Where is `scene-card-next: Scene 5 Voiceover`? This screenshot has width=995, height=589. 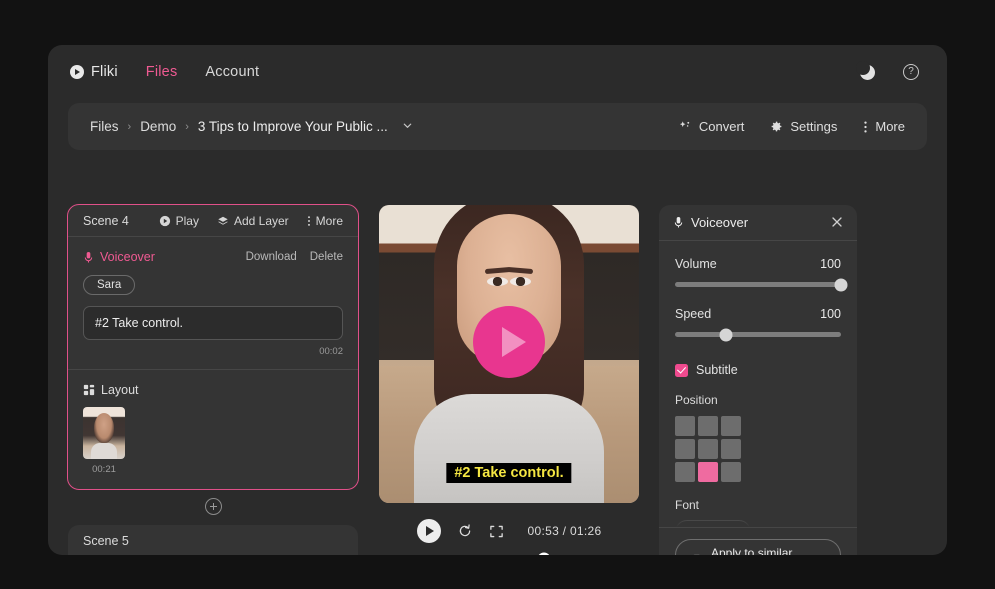 scene-card-next: Scene 5 Voiceover is located at coordinates (213, 540).